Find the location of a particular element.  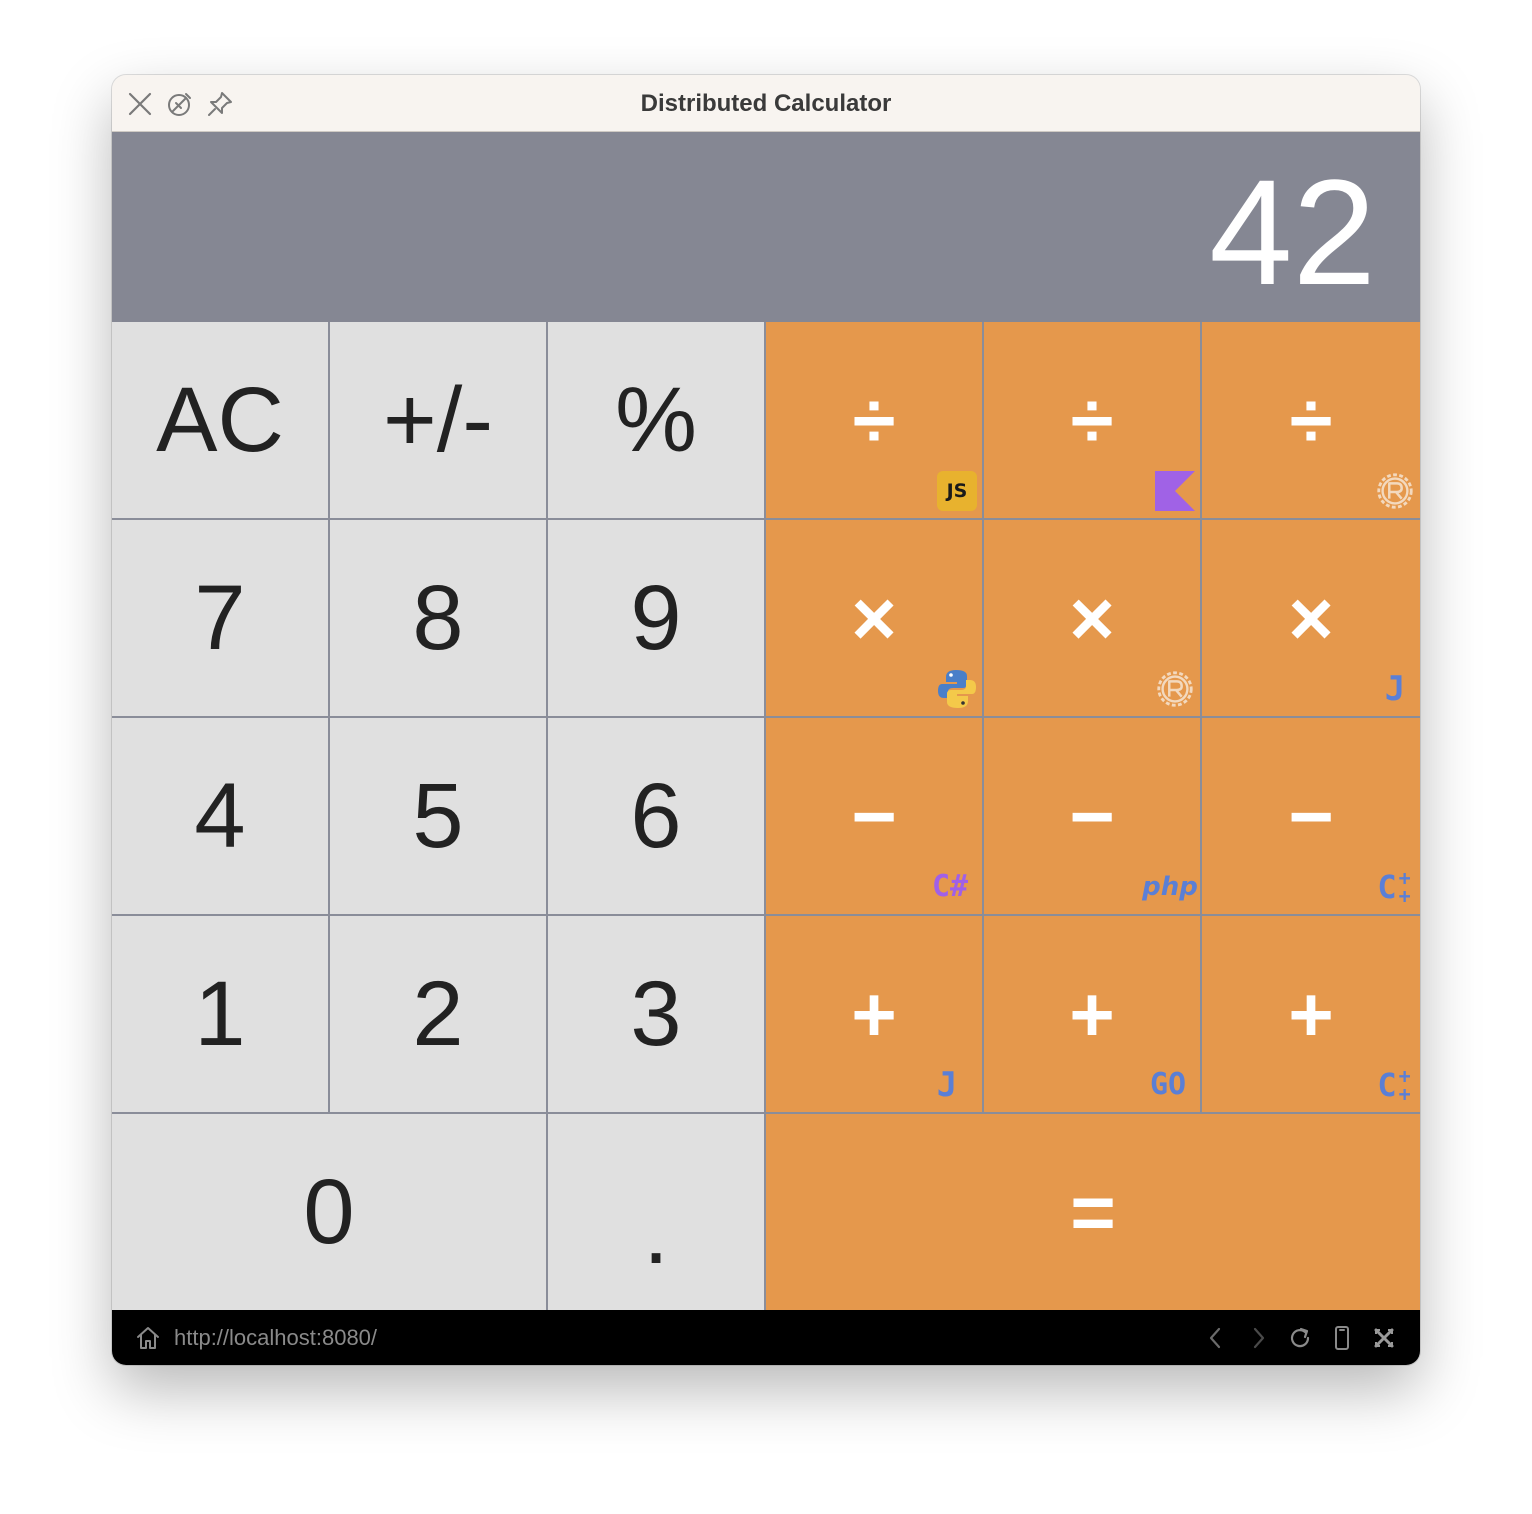

go-badge-text: GO is located at coordinates (1168, 1084).